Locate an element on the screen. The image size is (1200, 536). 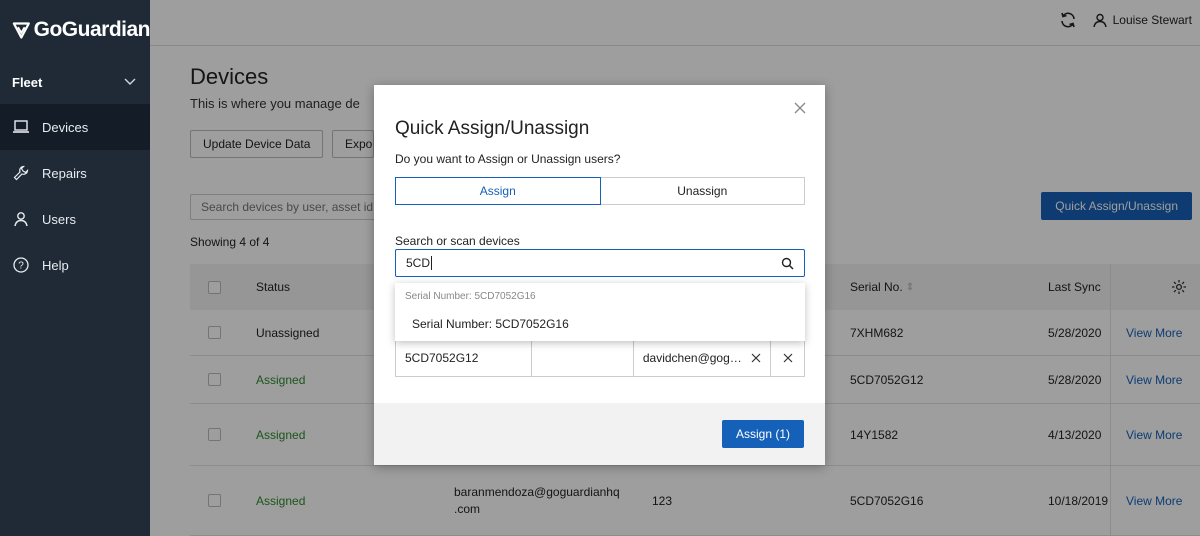
fleet-label: Fleet is located at coordinates (27, 82).